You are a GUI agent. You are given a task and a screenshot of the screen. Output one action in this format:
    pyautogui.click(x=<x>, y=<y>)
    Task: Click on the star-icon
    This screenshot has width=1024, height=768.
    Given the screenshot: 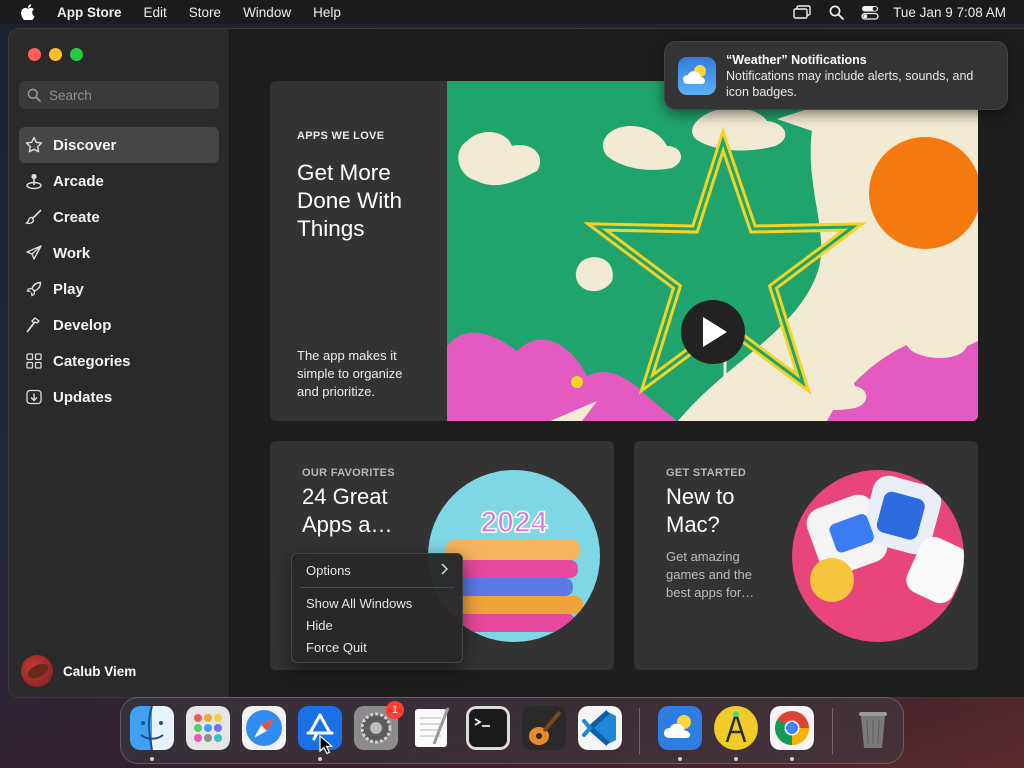 What is the action you would take?
    pyautogui.click(x=34, y=145)
    